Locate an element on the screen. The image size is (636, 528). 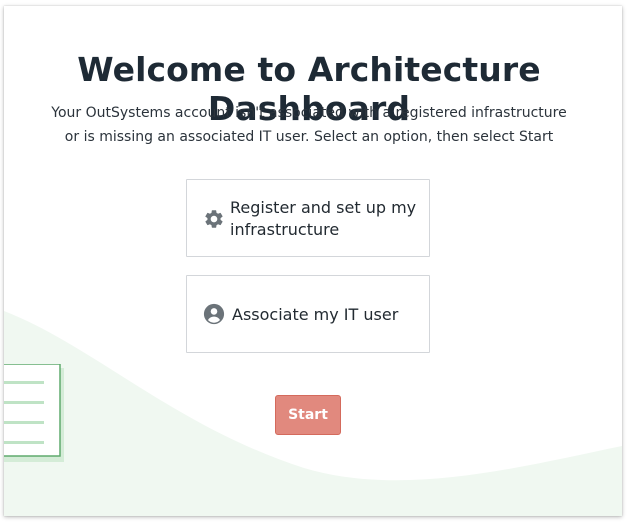
gear-icon is located at coordinates (214, 219).